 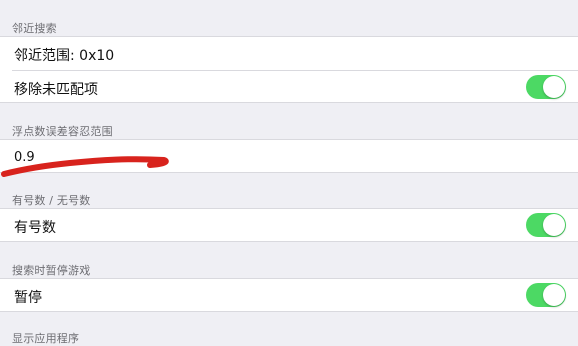 I want to click on neighbor-range-row: 邻近范围: 0x10, so click(x=64, y=55).